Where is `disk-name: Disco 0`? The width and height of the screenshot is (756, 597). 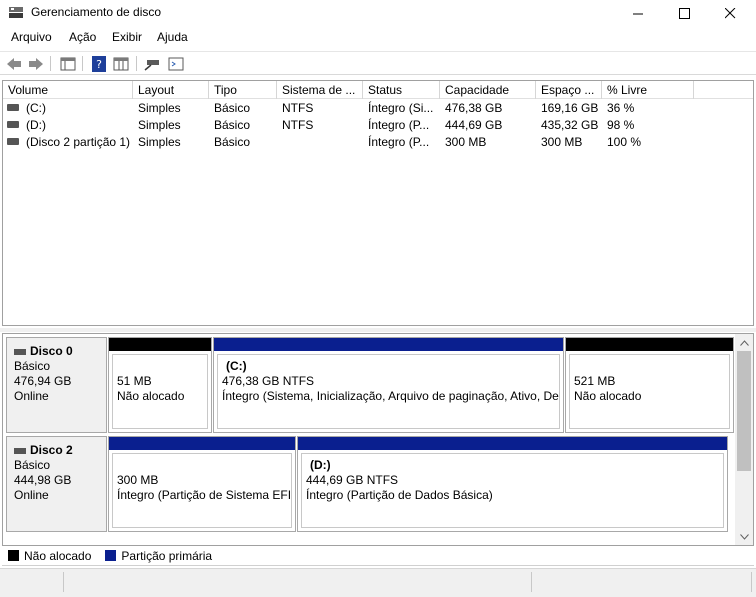 disk-name: Disco 0 is located at coordinates (51, 351).